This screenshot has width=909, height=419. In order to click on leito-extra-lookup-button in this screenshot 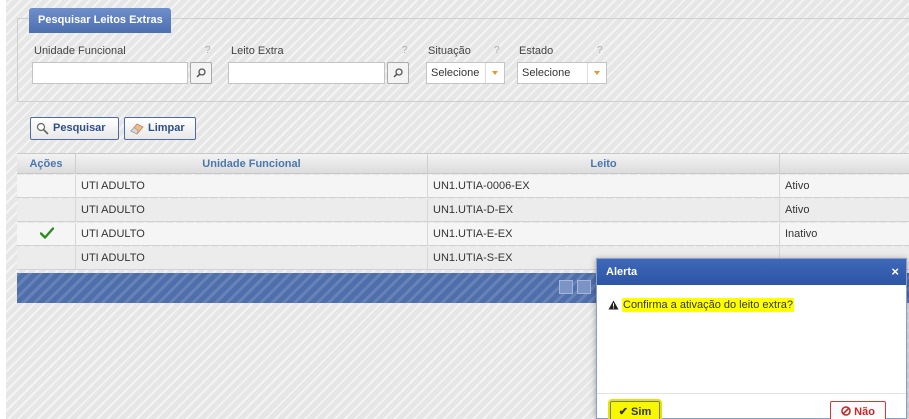, I will do `click(398, 73)`.